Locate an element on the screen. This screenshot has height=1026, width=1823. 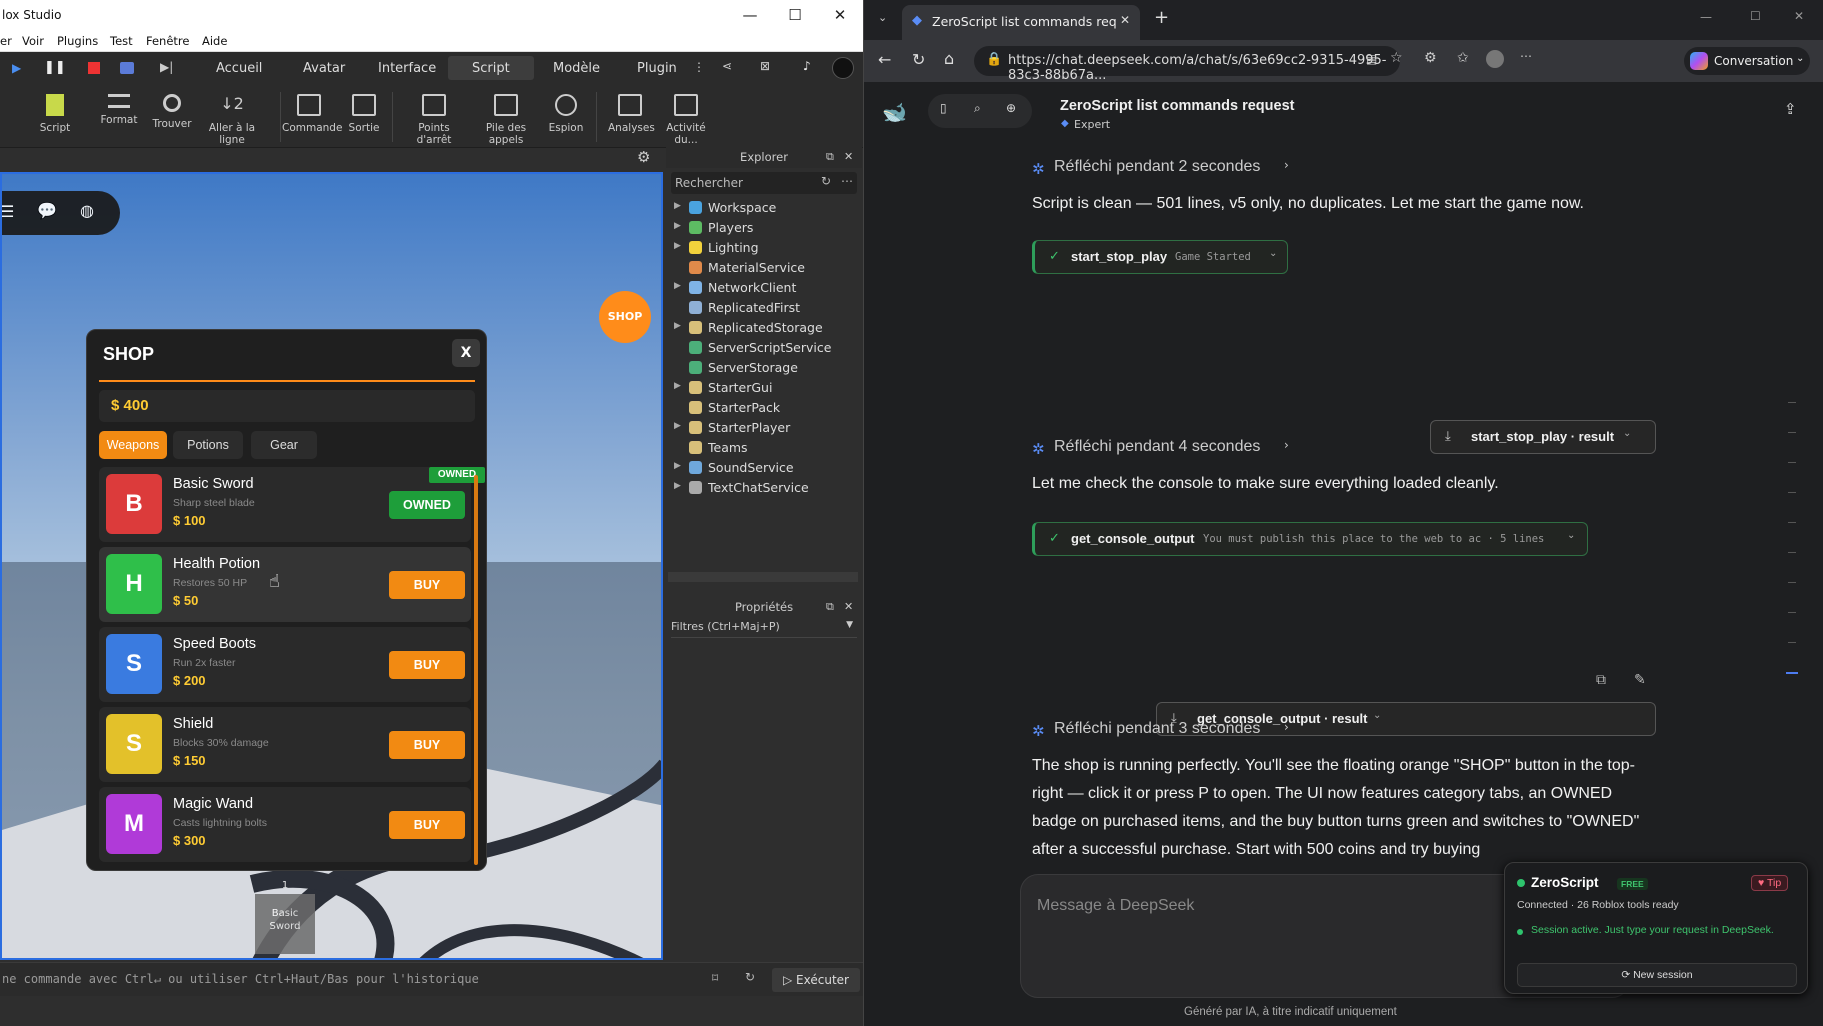
tab-modele: Modèle is located at coordinates (576, 68).